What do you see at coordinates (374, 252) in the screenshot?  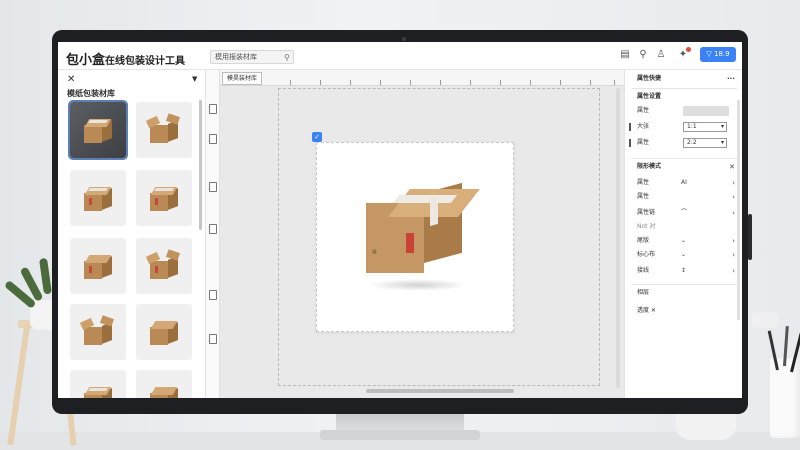 I see `box-stamp-icon: ▦` at bounding box center [374, 252].